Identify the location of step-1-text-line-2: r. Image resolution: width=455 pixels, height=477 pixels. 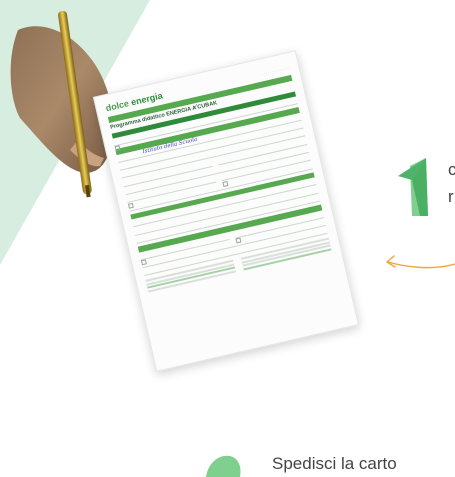
(451, 196).